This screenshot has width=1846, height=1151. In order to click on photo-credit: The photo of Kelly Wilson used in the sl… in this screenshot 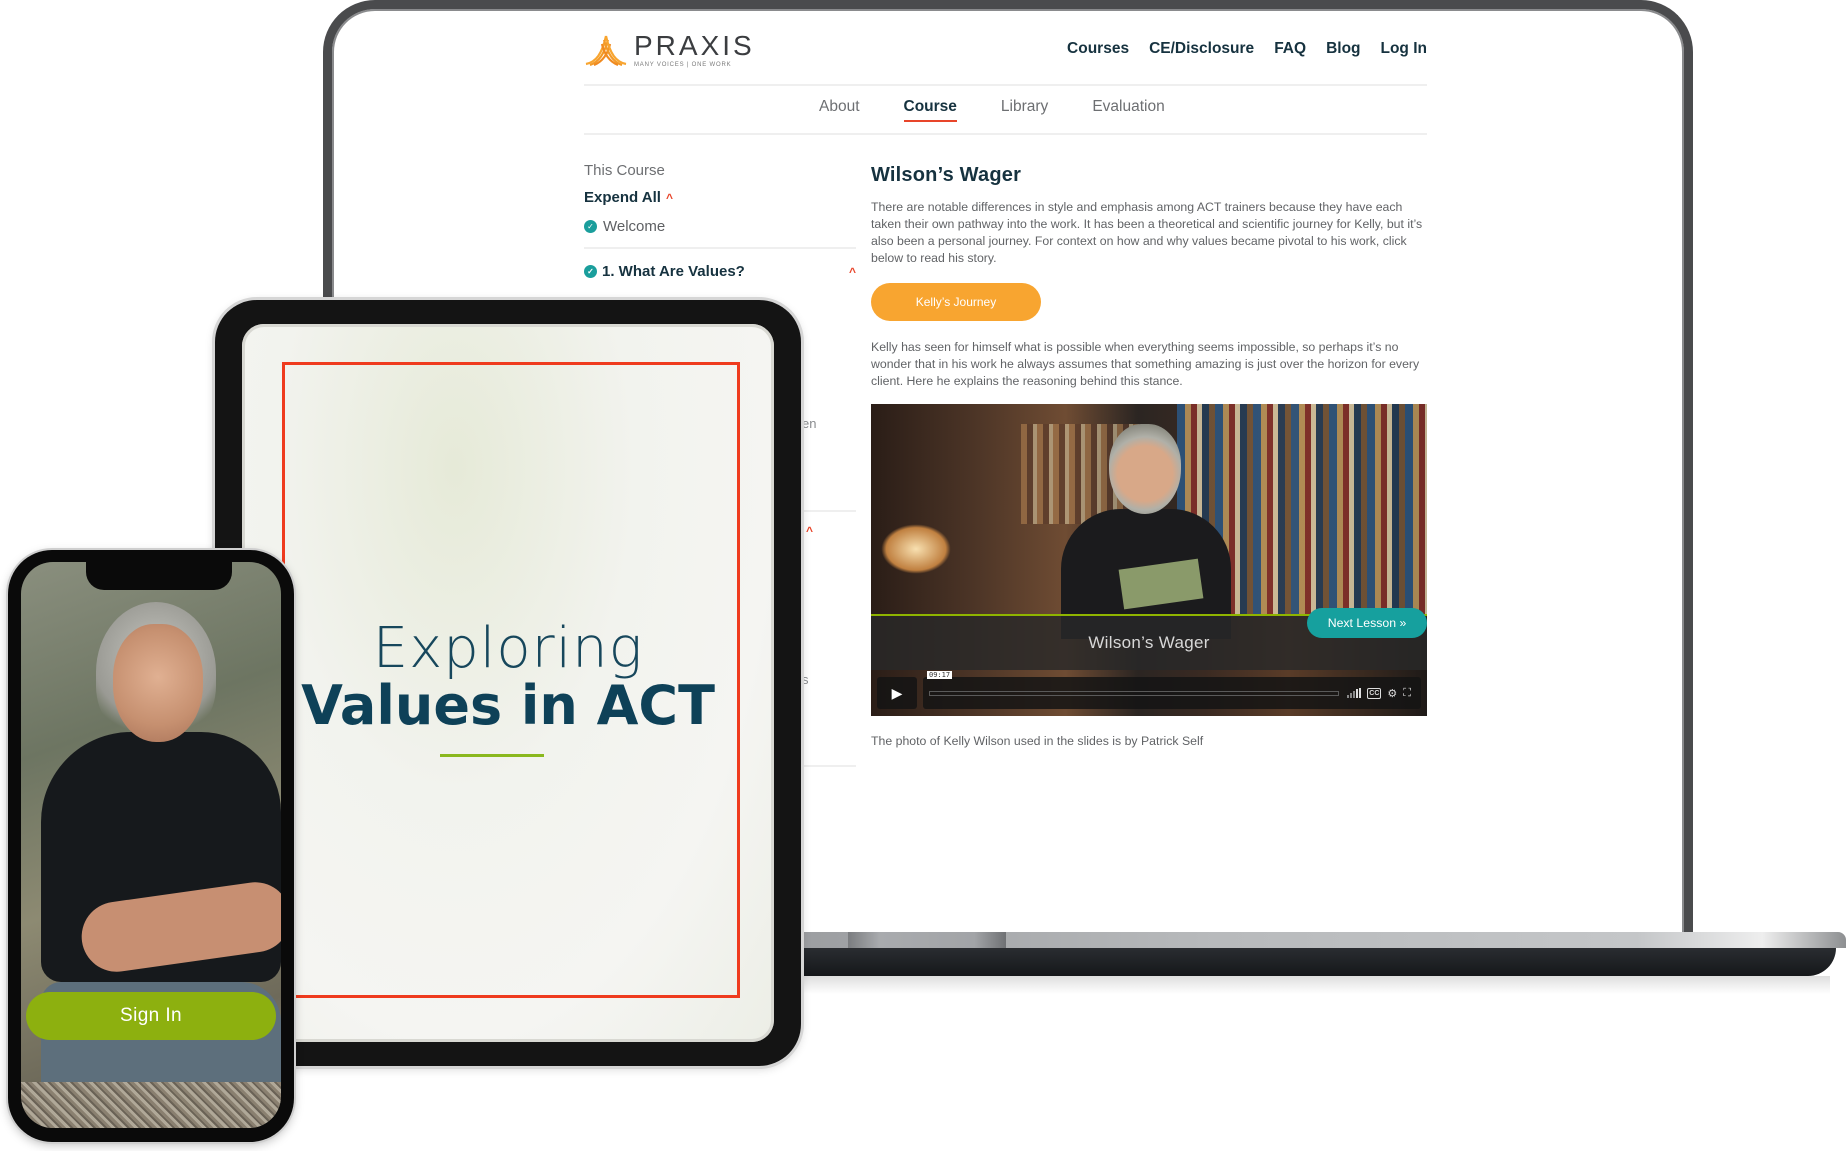, I will do `click(1037, 741)`.